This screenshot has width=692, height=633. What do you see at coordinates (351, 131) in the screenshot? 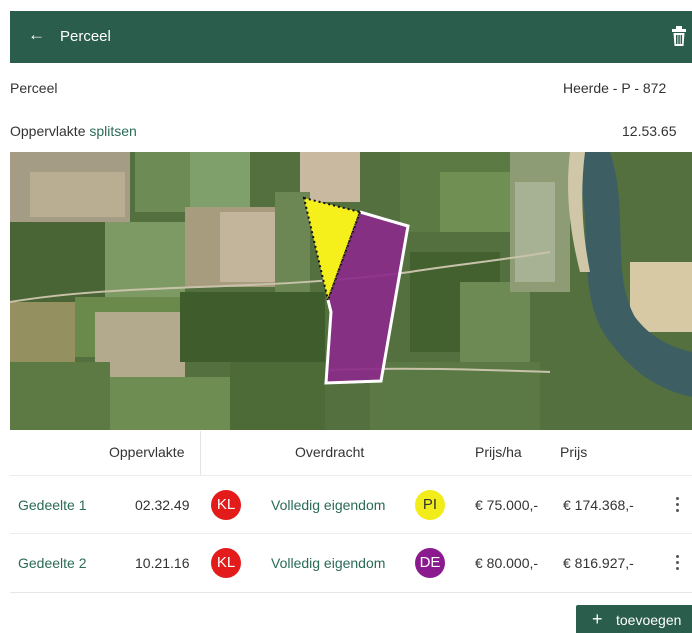
I see `area-row: Oppervlakte splitsen 12.53.65` at bounding box center [351, 131].